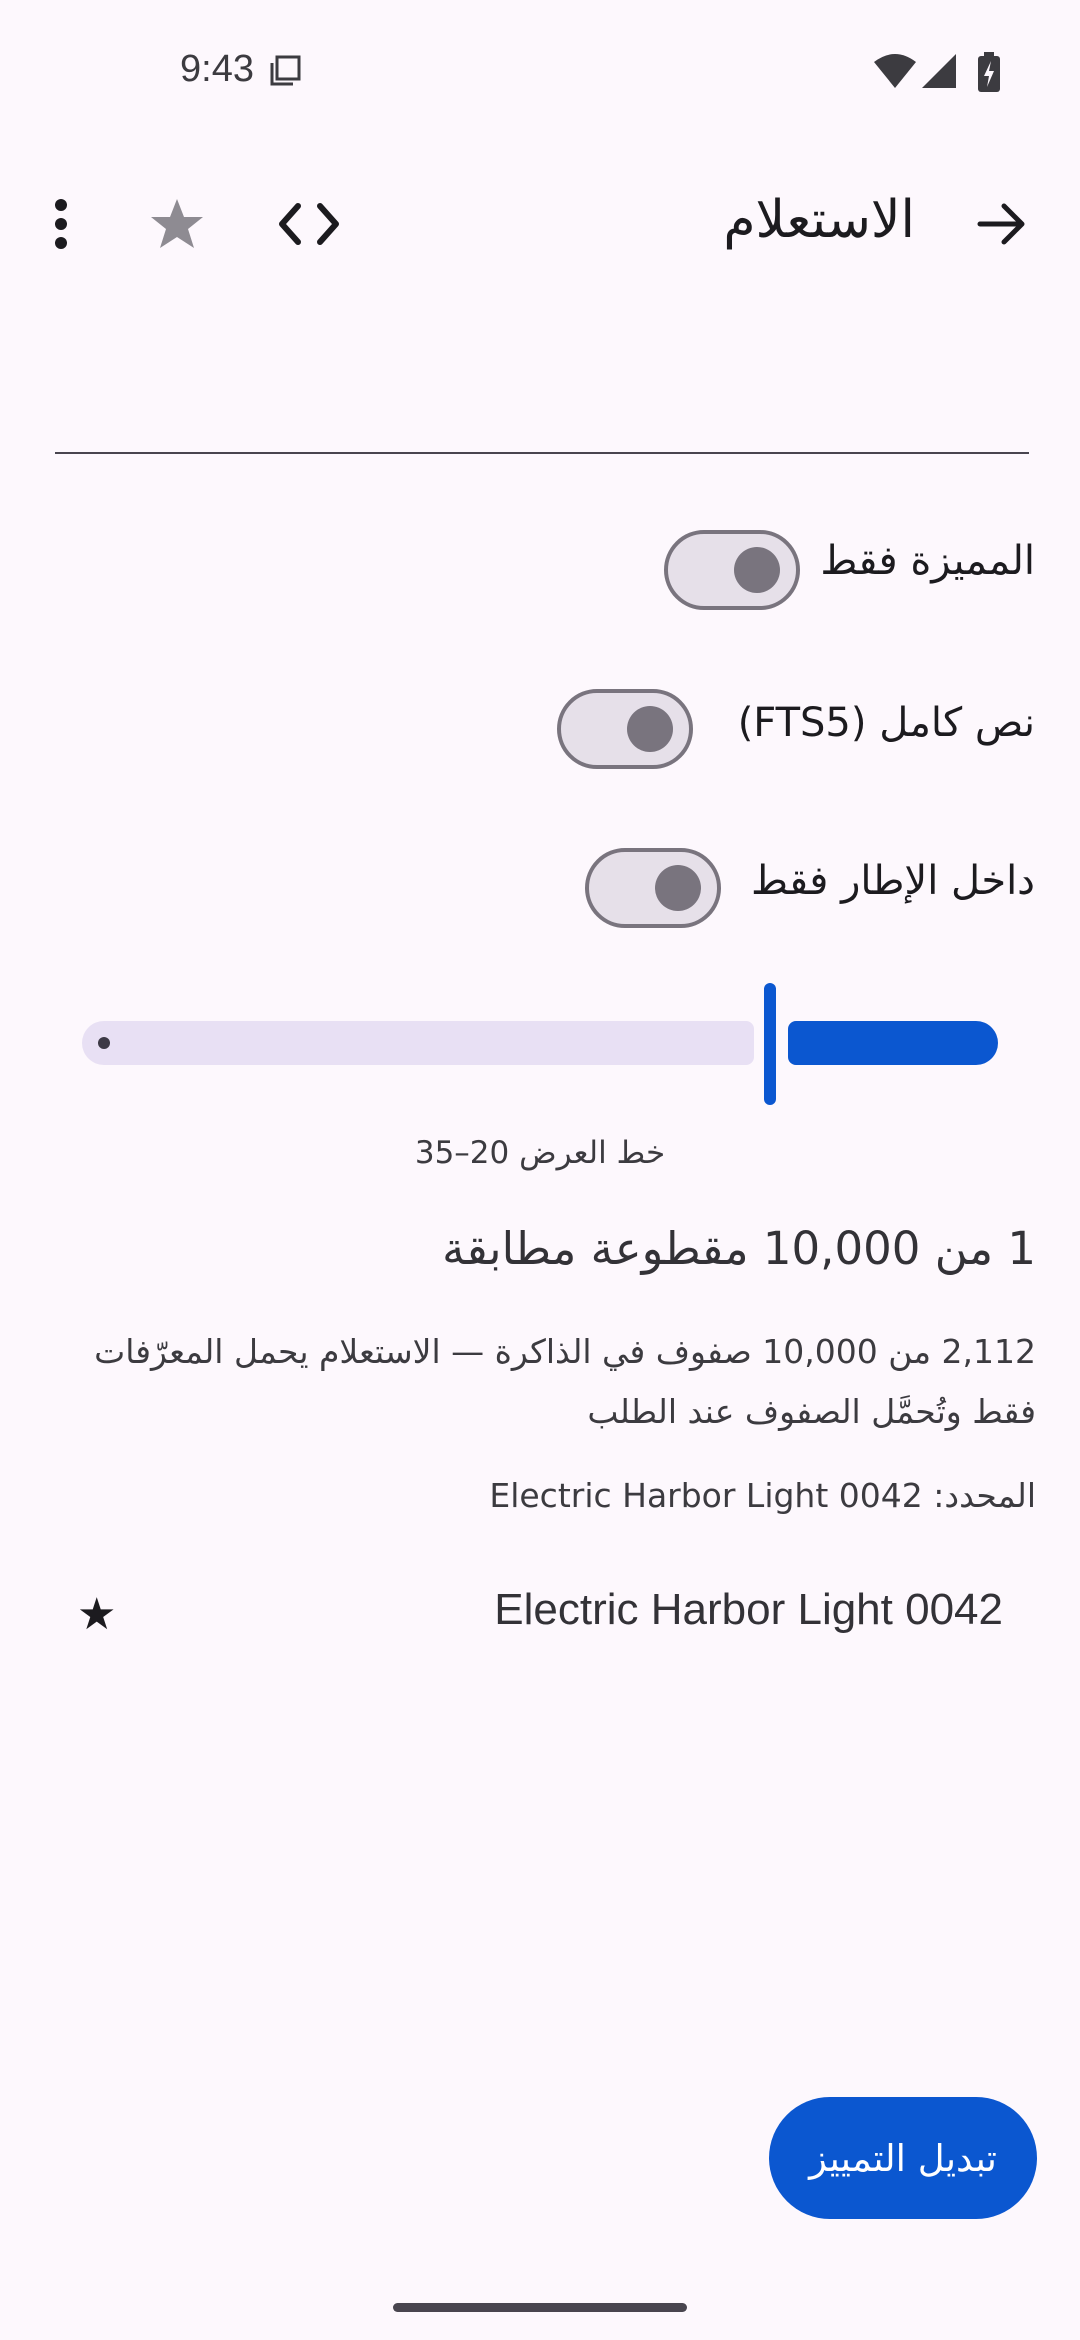 This screenshot has width=1080, height=2340. I want to click on back-button, so click(1002, 224).